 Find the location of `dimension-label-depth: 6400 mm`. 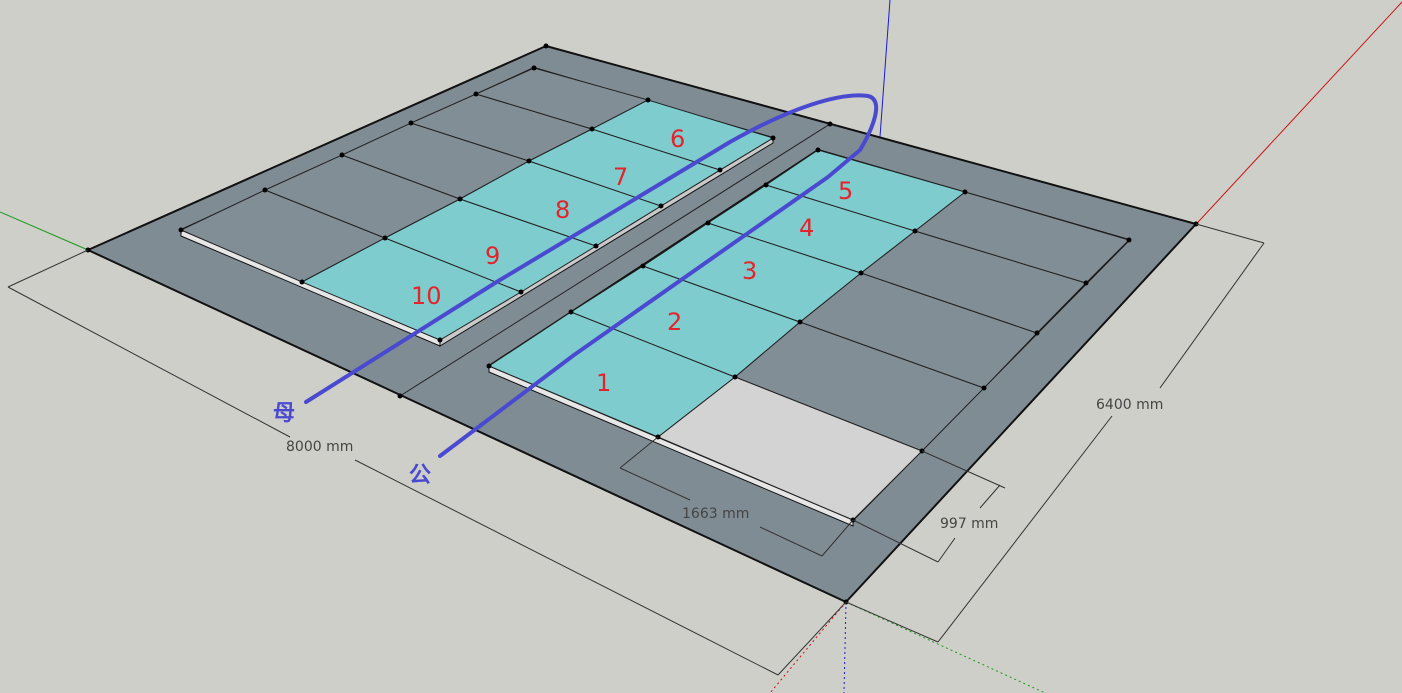

dimension-label-depth: 6400 mm is located at coordinates (1129, 405).